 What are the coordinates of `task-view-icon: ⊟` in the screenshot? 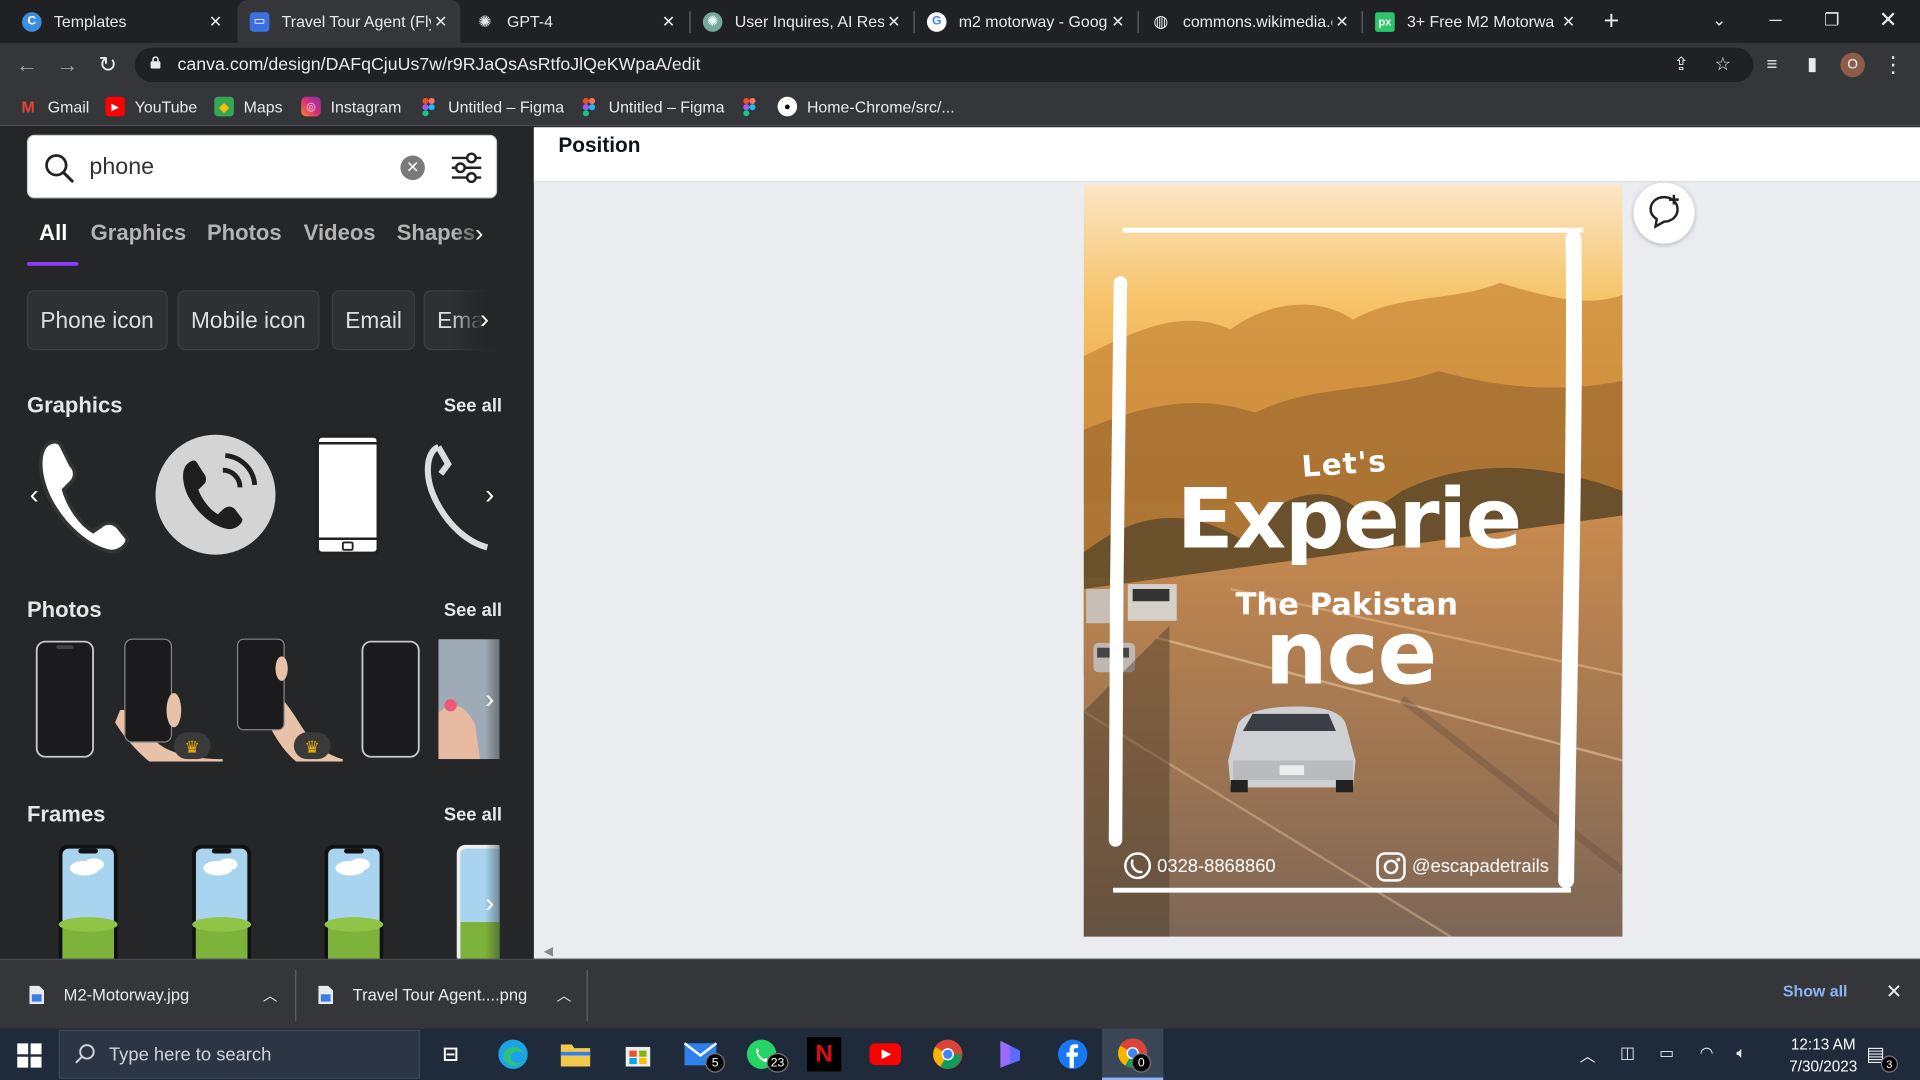 It's located at (450, 1054).